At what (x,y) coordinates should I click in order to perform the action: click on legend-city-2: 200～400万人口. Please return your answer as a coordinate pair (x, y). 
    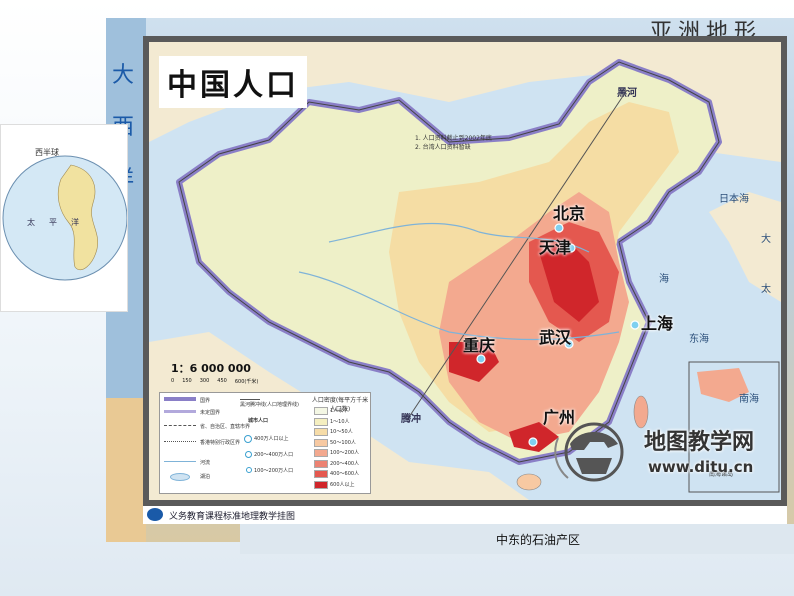
    Looking at the image, I should click on (274, 455).